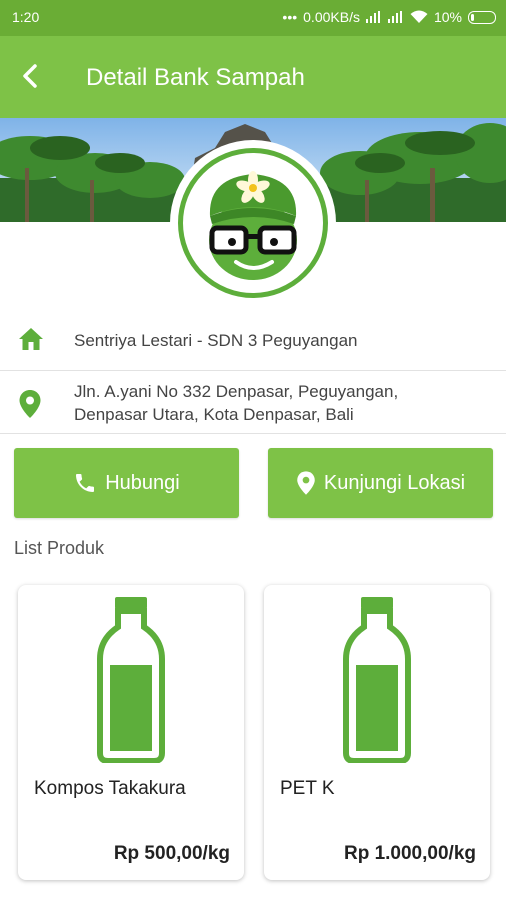 The height and width of the screenshot is (900, 506). I want to click on visit-location-button: Kunjungi Lokasi, so click(380, 483).